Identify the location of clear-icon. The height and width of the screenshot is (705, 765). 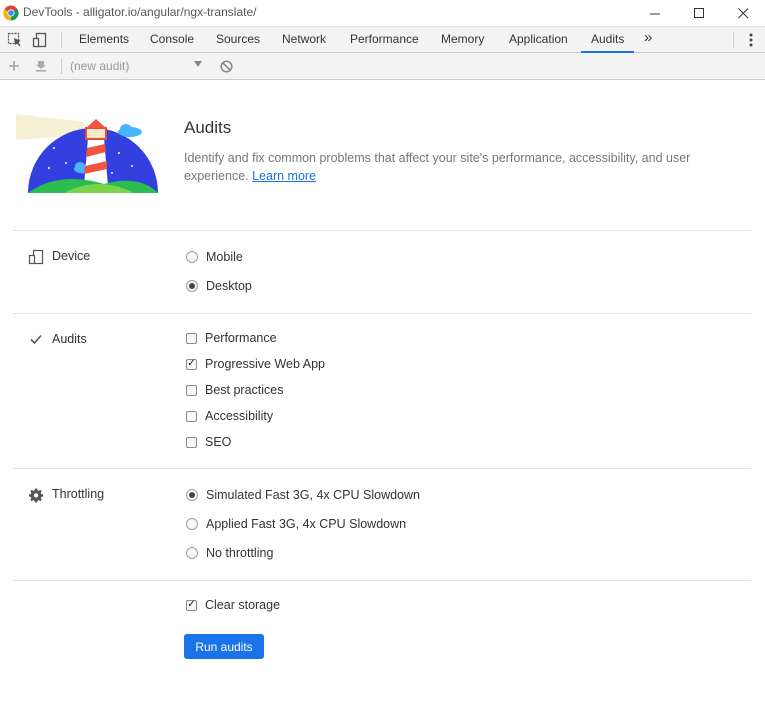
(226, 66).